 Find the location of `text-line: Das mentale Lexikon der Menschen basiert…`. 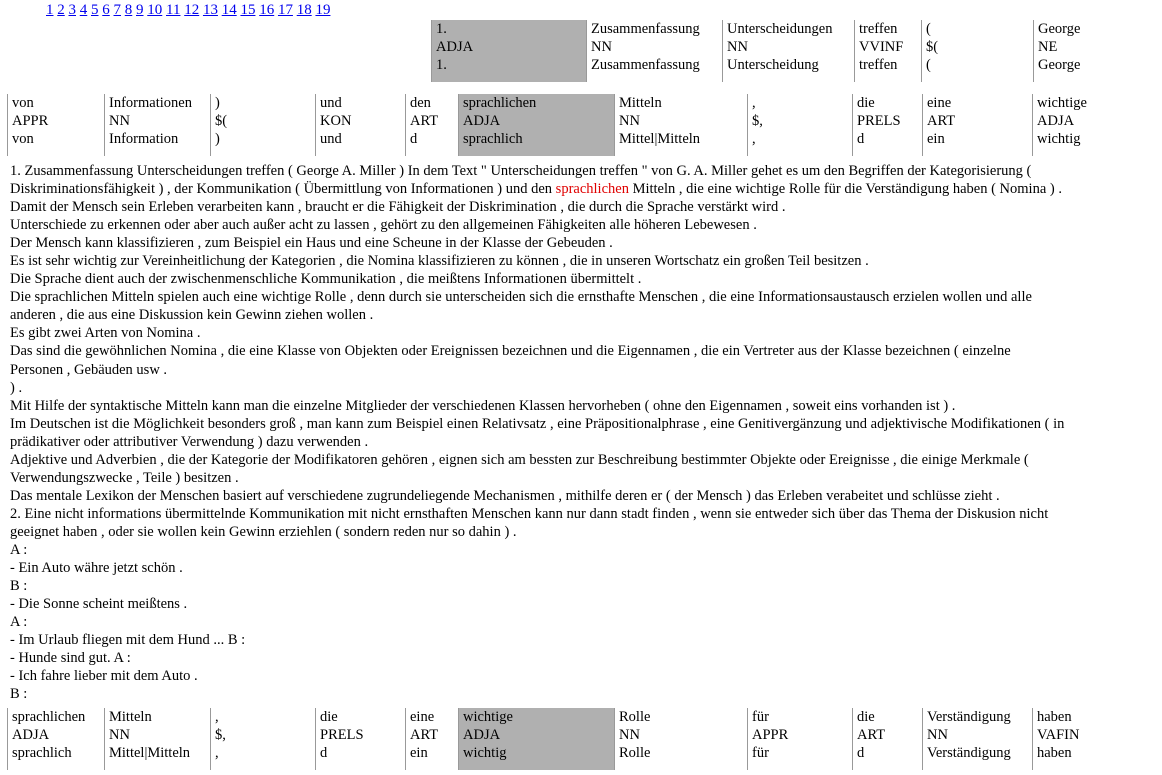

text-line: Das mentale Lexikon der Menschen basiert… is located at coordinates (505, 495).